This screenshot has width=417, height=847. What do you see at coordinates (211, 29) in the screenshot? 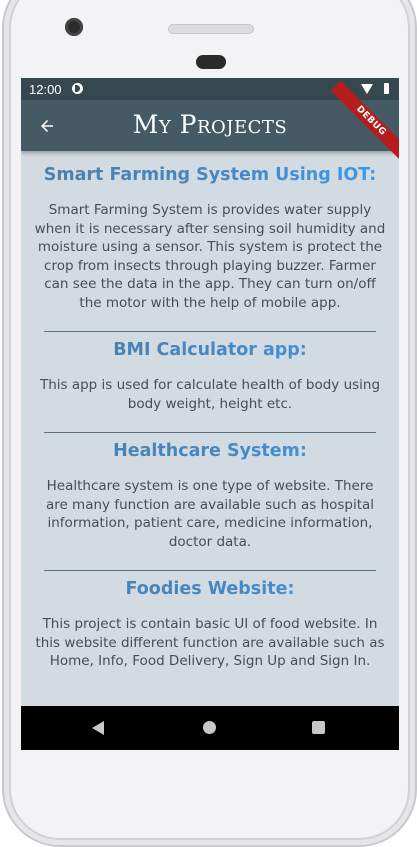
I see `earpiece-speaker` at bounding box center [211, 29].